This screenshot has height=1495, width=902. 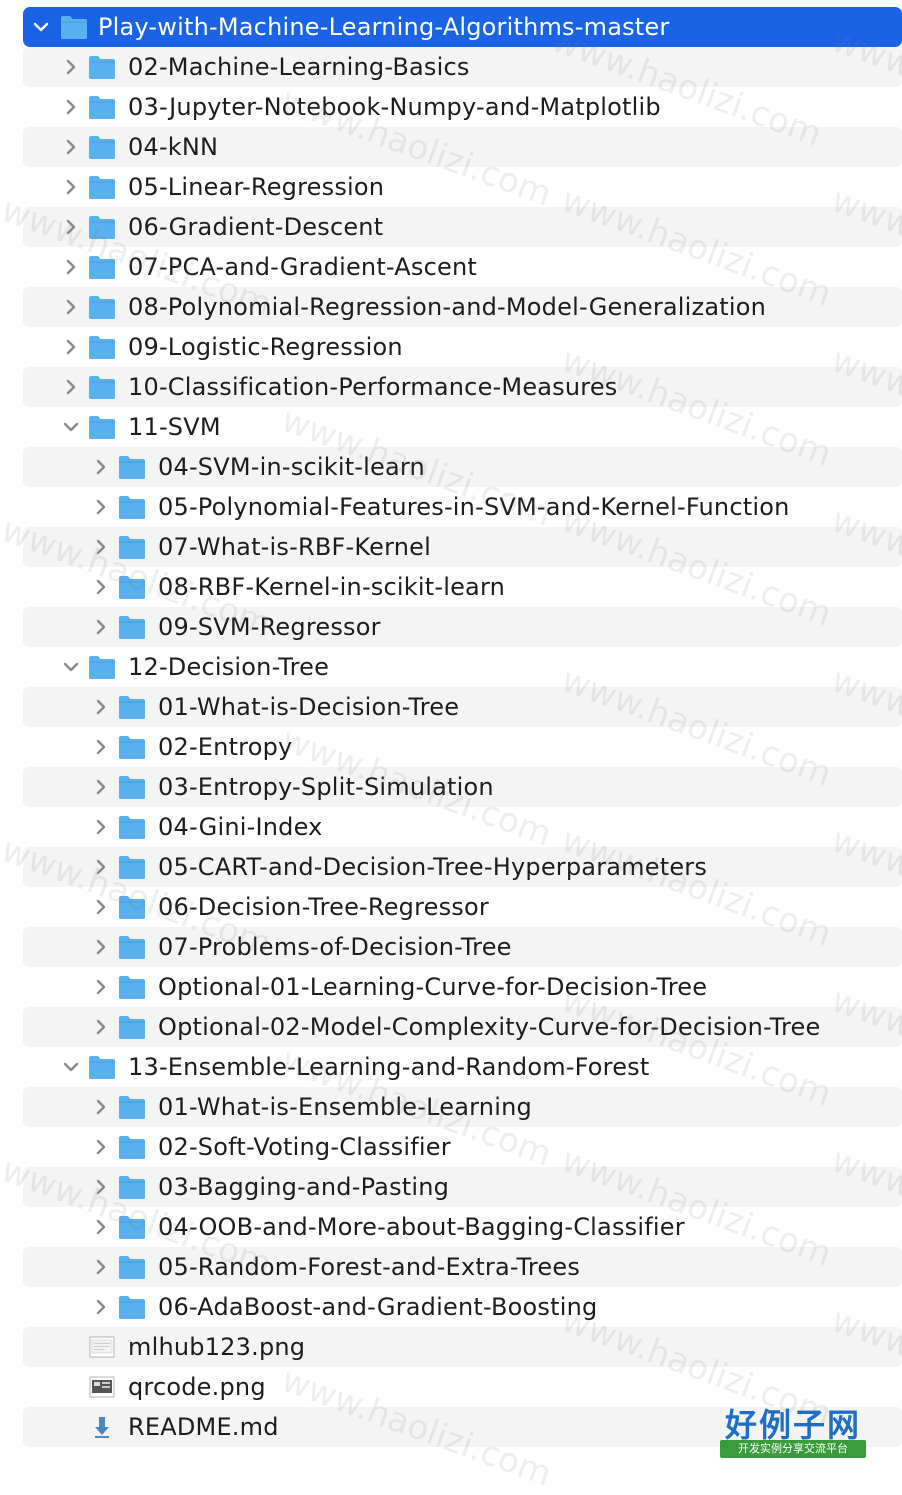 I want to click on tree-row-folder: 02-Soft-Voting-Classifier, so click(x=462, y=1147).